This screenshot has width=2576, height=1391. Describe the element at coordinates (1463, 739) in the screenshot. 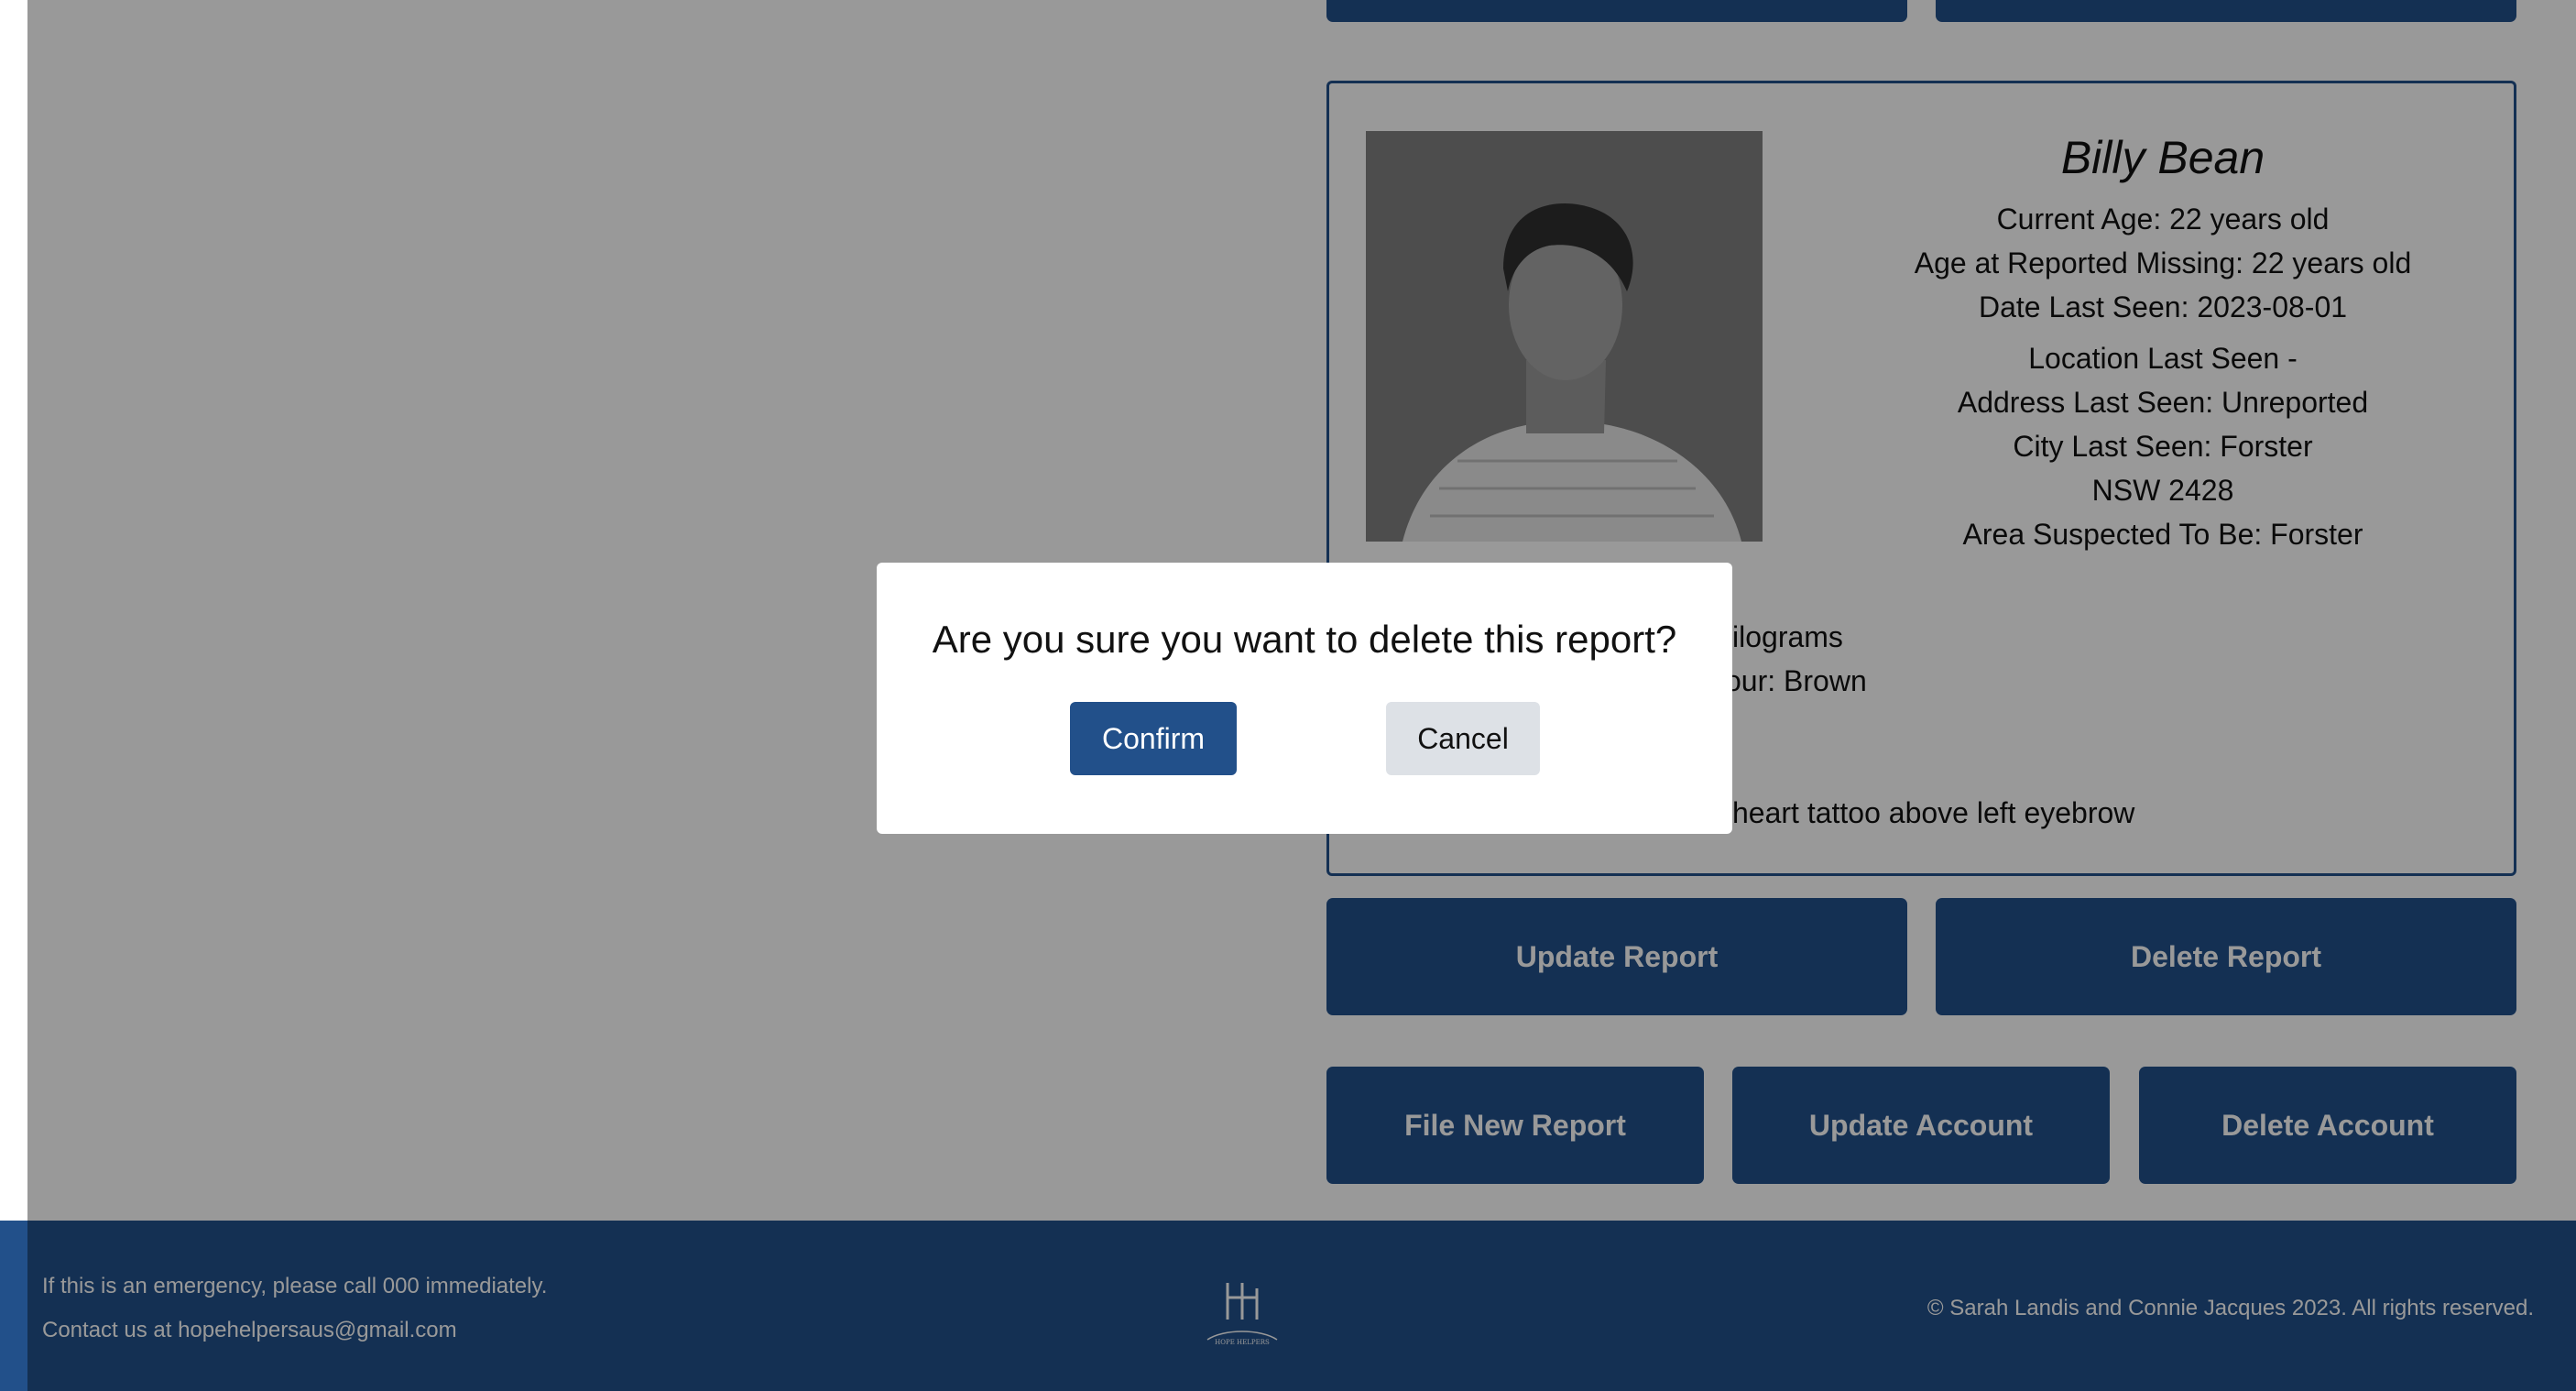

I see `cancel-button: Cancel` at that location.